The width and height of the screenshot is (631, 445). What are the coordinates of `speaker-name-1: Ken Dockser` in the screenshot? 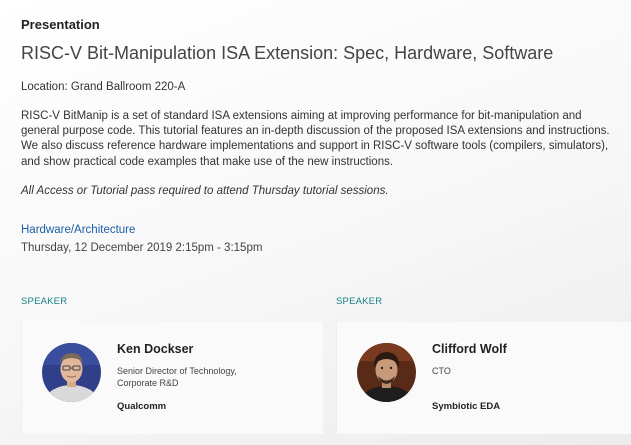 It's located at (155, 349).